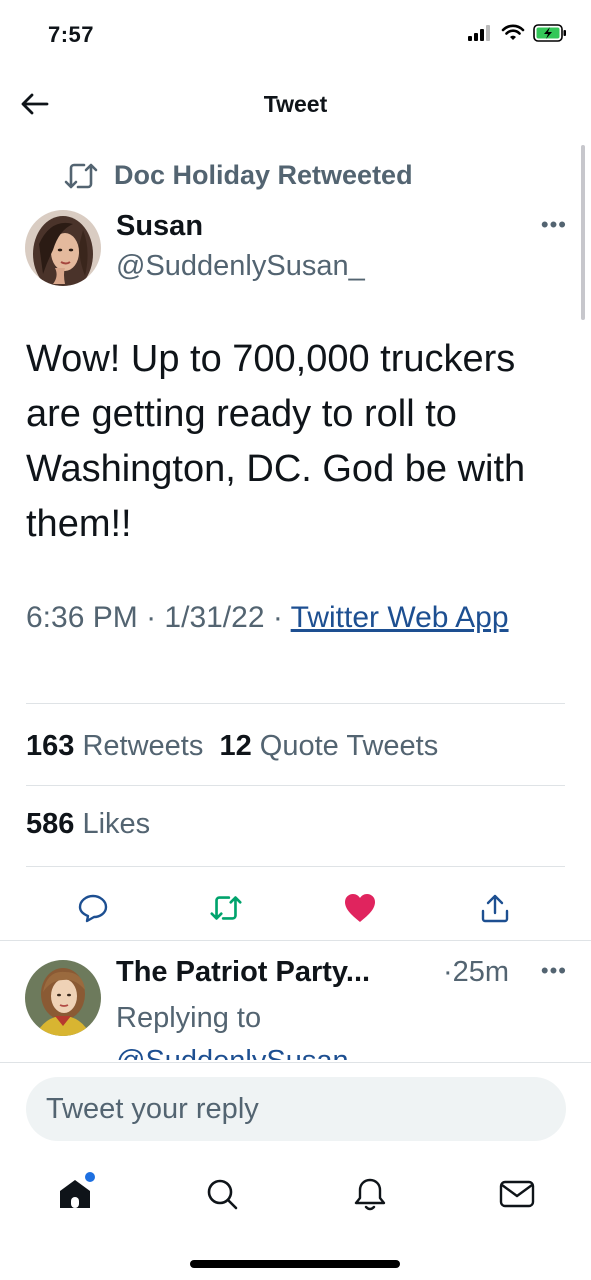 The height and width of the screenshot is (1280, 591). I want to click on replying-to-label: Replying to, so click(189, 1018).